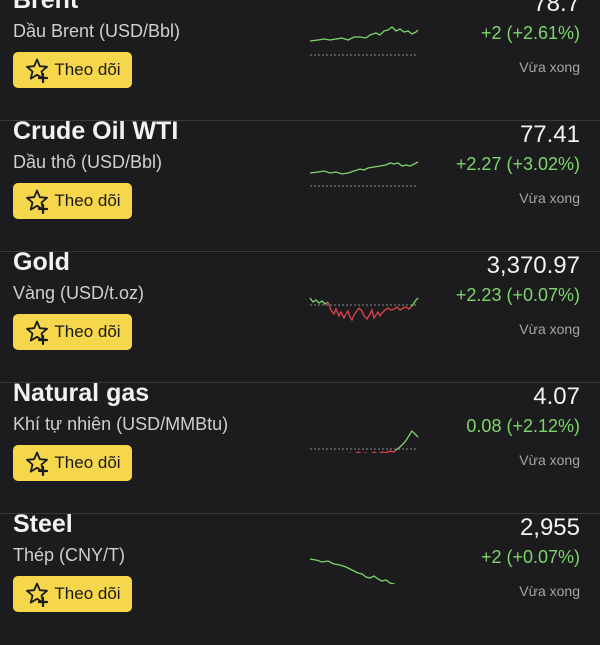 The image size is (600, 645). I want to click on commodity-name: Crude Oil WTI, so click(96, 131).